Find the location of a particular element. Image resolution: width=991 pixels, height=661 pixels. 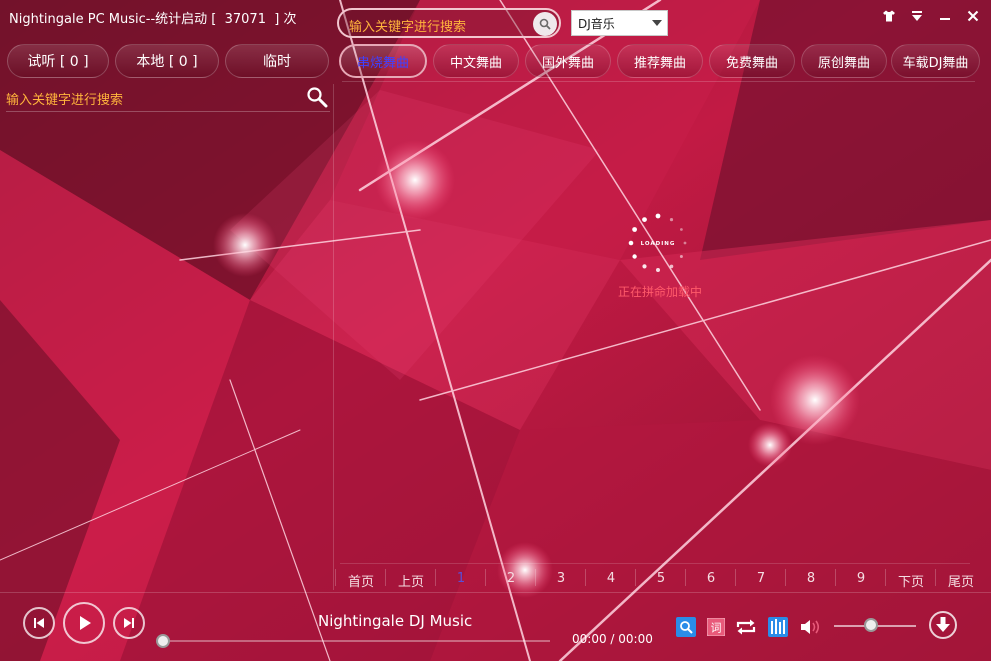

progress-bar is located at coordinates (355, 641).